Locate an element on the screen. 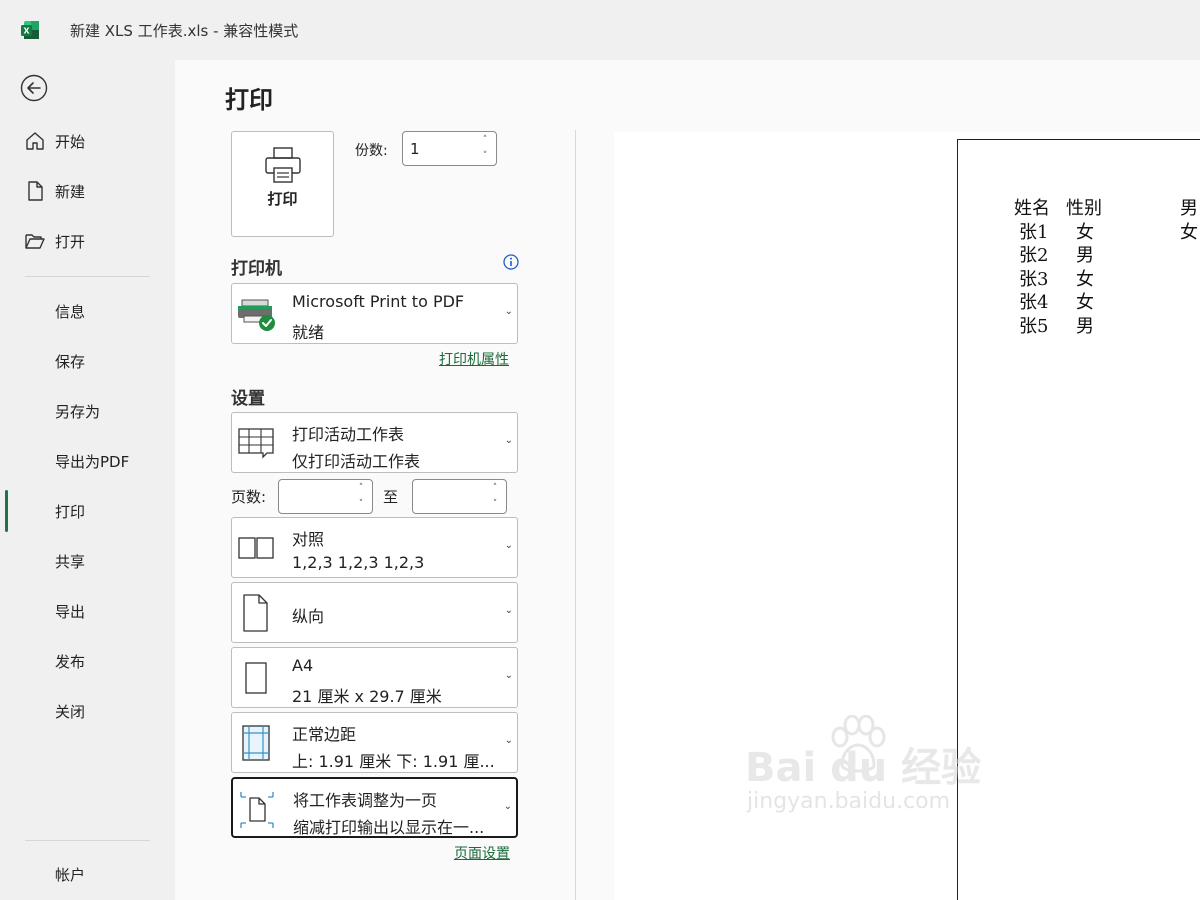  nav-item-close: 关闭 is located at coordinates (87, 710).